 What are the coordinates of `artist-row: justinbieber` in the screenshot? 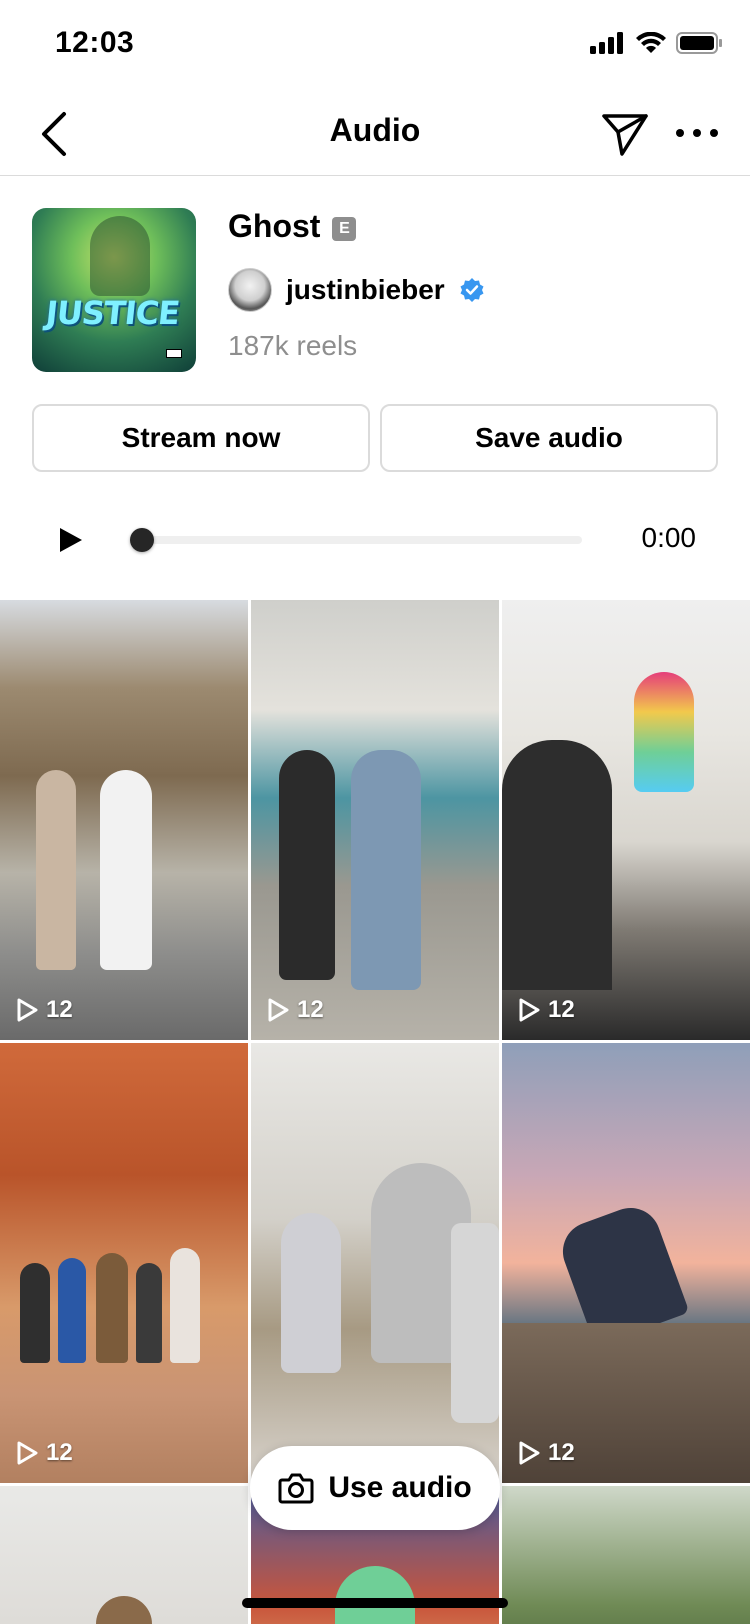 It's located at (356, 290).